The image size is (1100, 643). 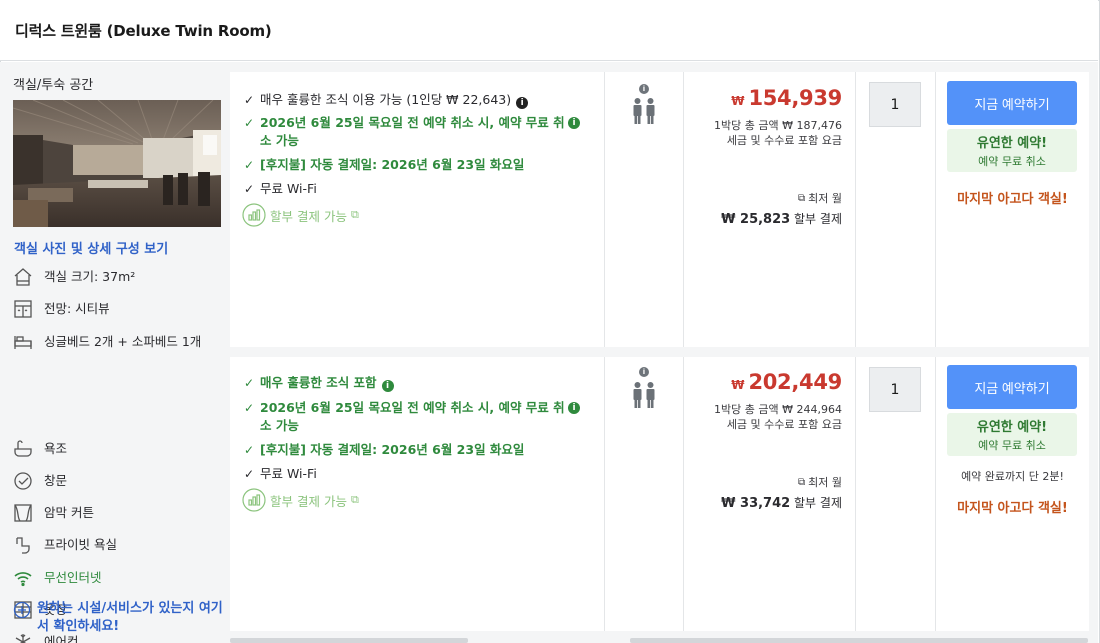 What do you see at coordinates (23, 481) in the screenshot?
I see `window-icon` at bounding box center [23, 481].